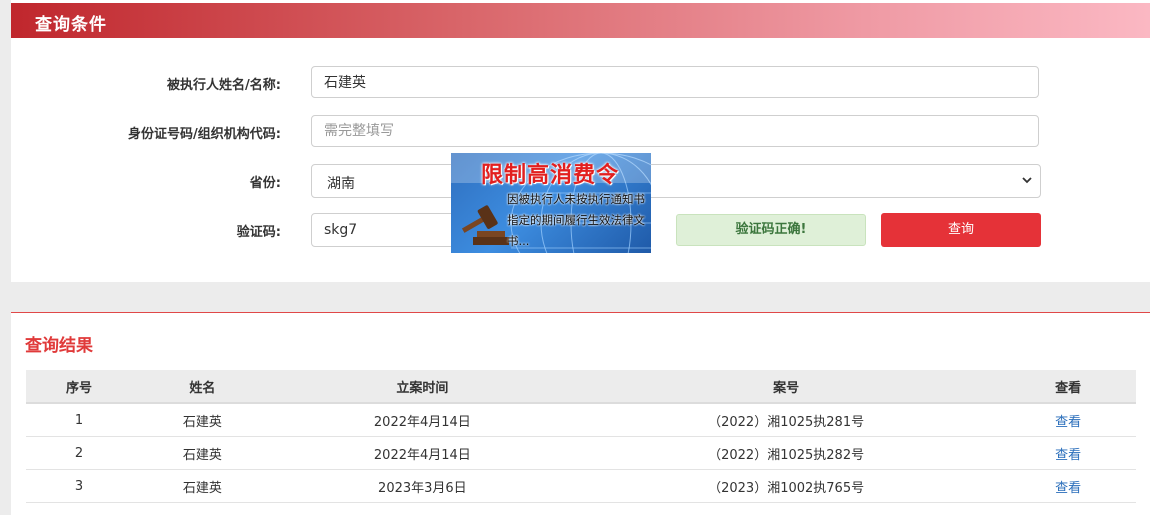  I want to click on row-number: 1, so click(79, 420).